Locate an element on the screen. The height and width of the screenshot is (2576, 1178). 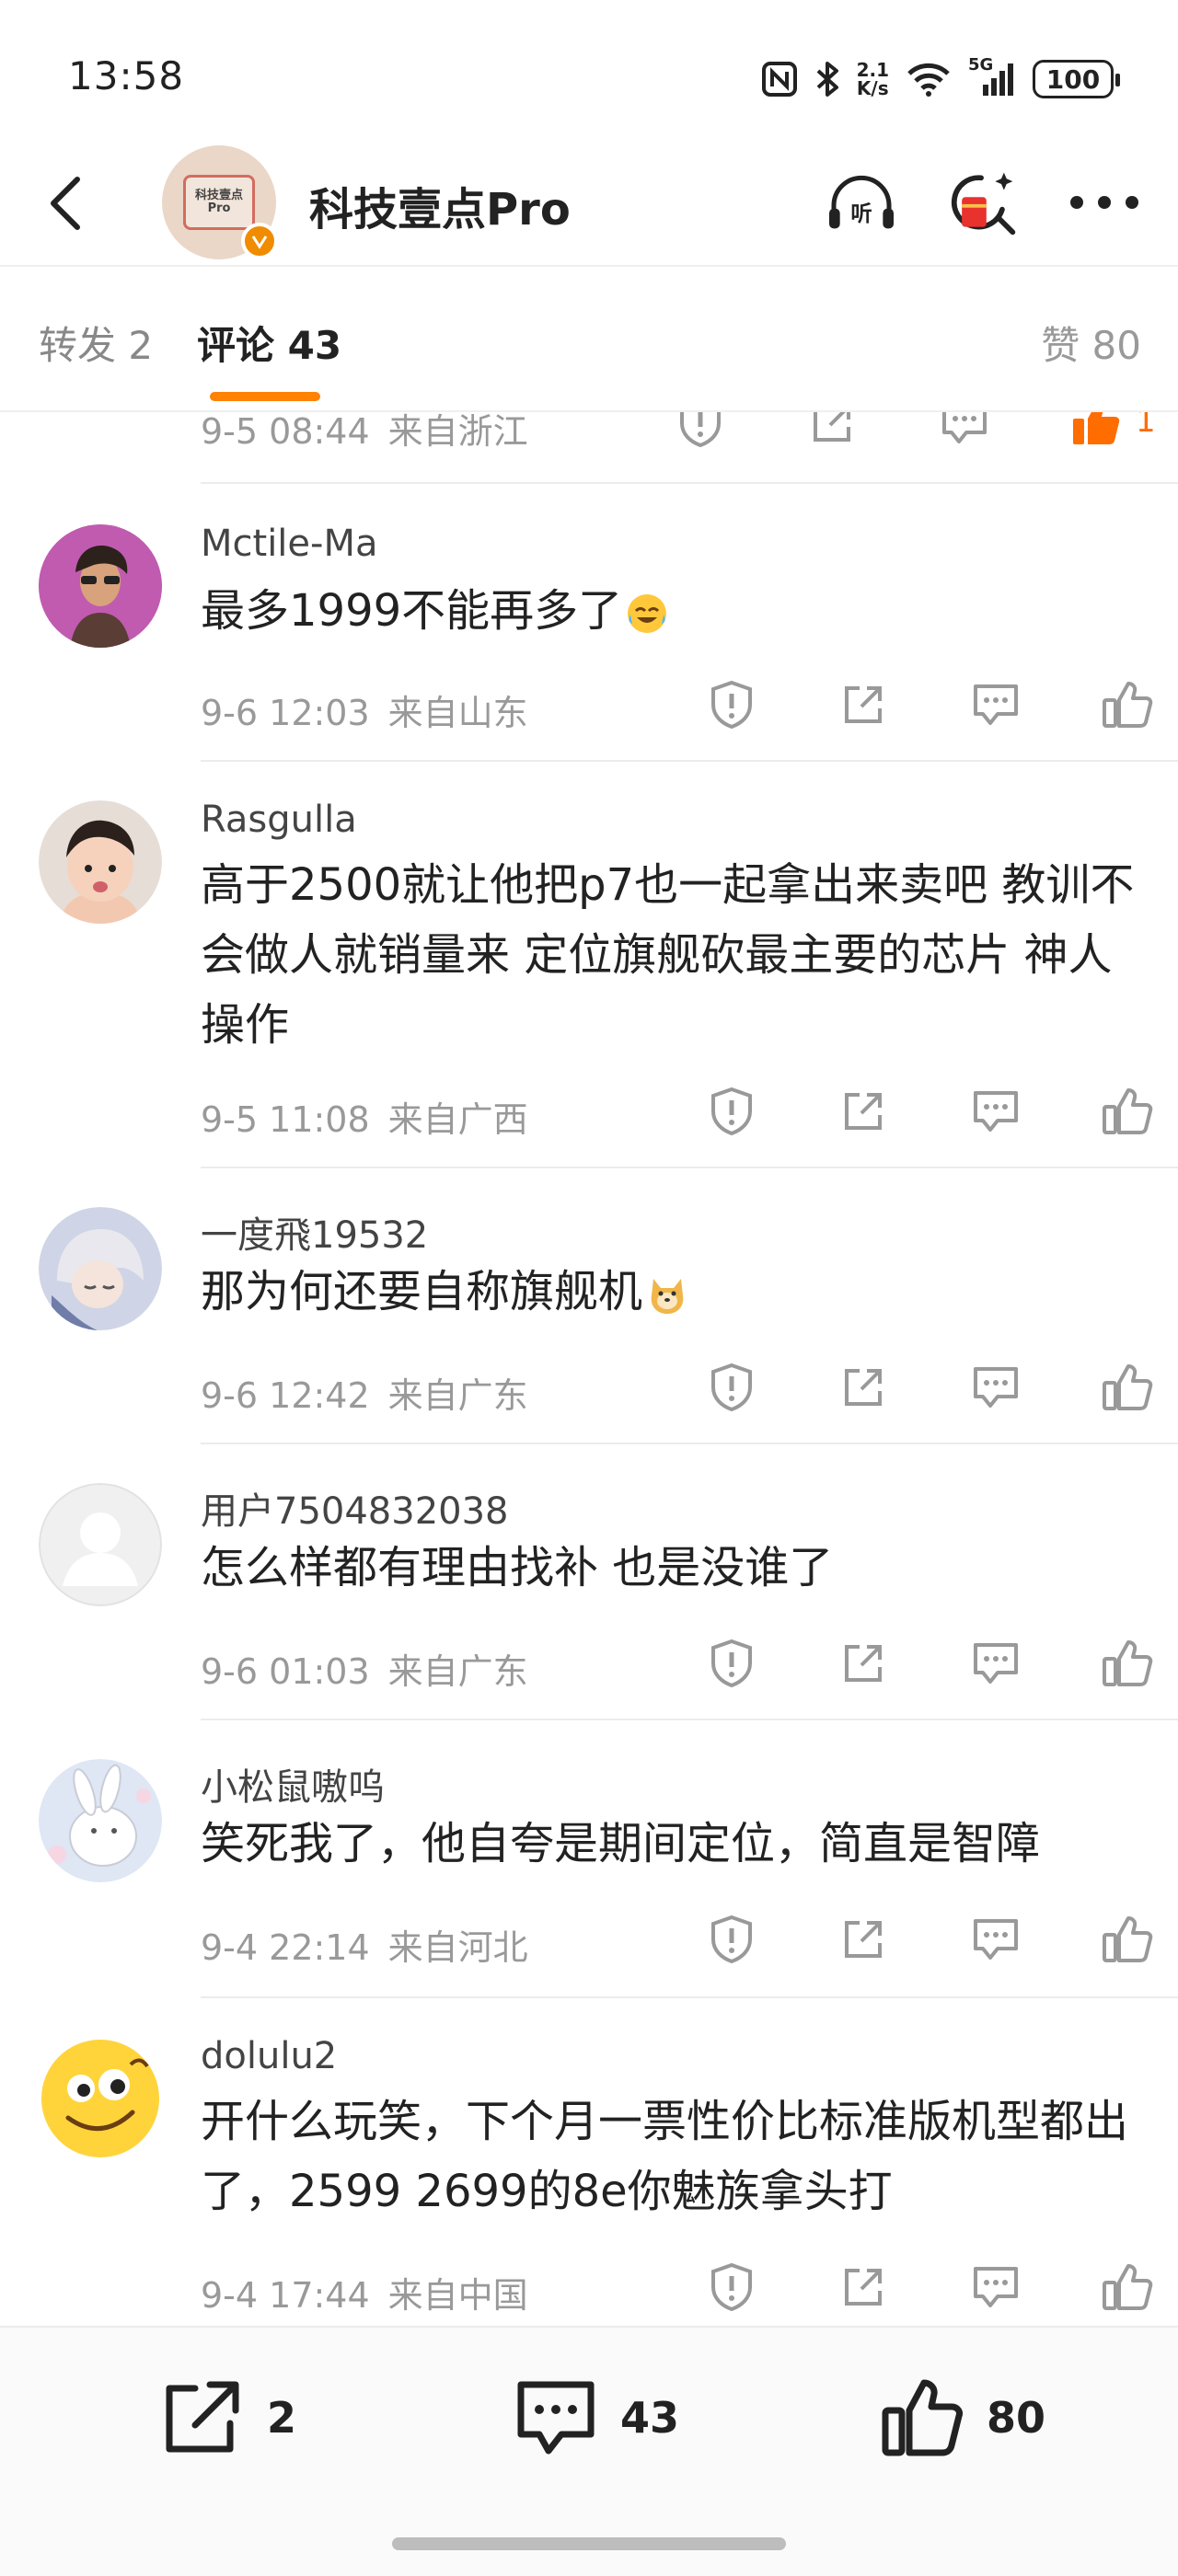
listen-button: 听 is located at coordinates (862, 202).